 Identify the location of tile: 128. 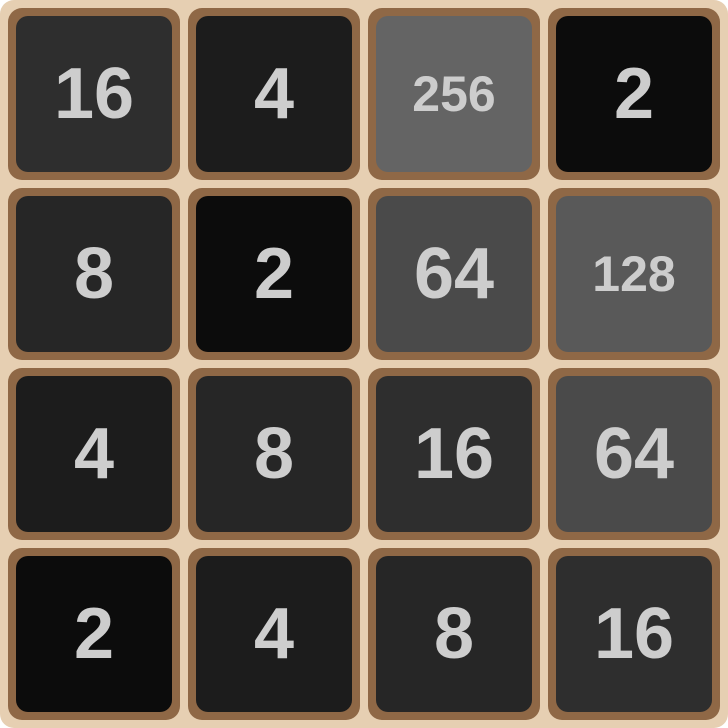
(634, 274).